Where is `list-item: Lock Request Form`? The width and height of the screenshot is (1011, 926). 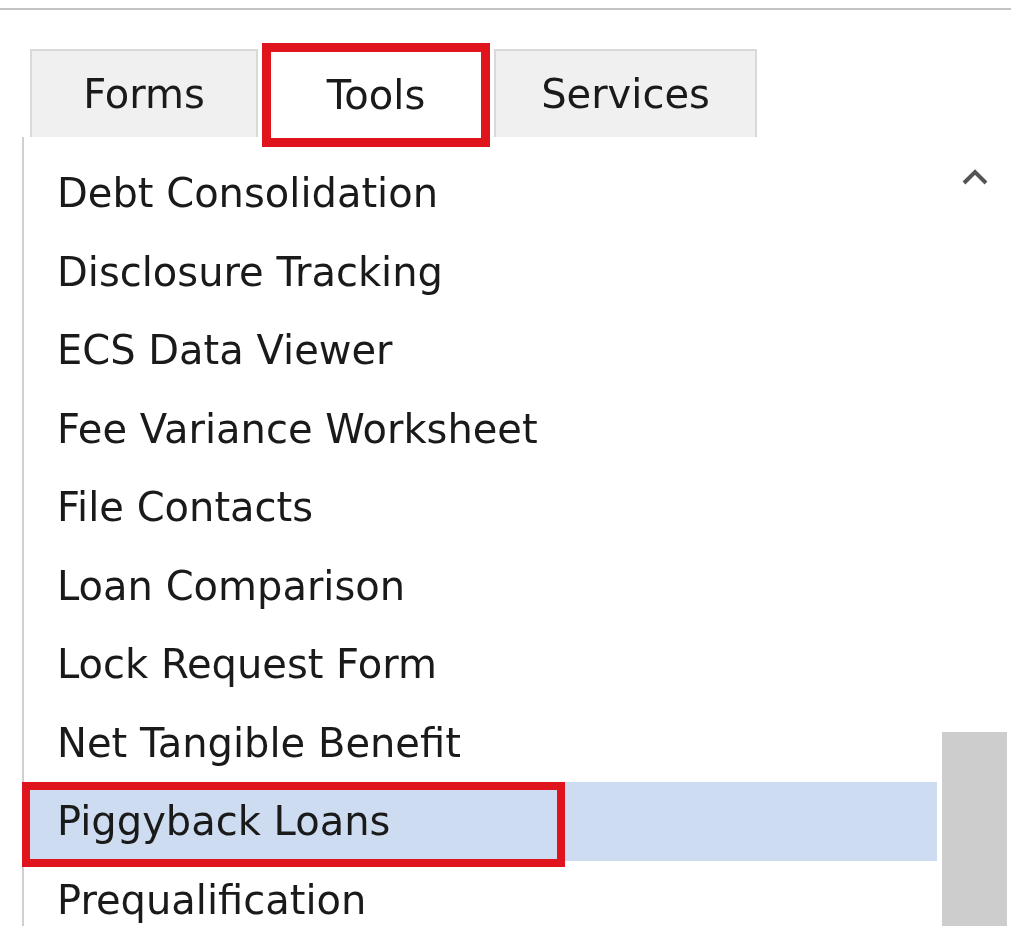 list-item: Lock Request Form is located at coordinates (480, 664).